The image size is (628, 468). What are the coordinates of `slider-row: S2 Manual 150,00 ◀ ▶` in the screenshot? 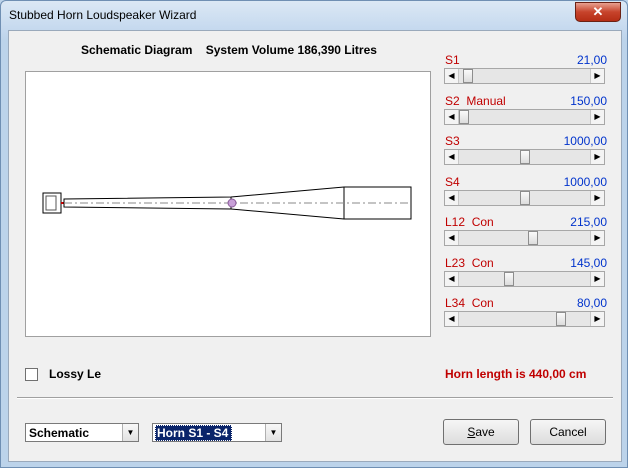 It's located at (526, 114).